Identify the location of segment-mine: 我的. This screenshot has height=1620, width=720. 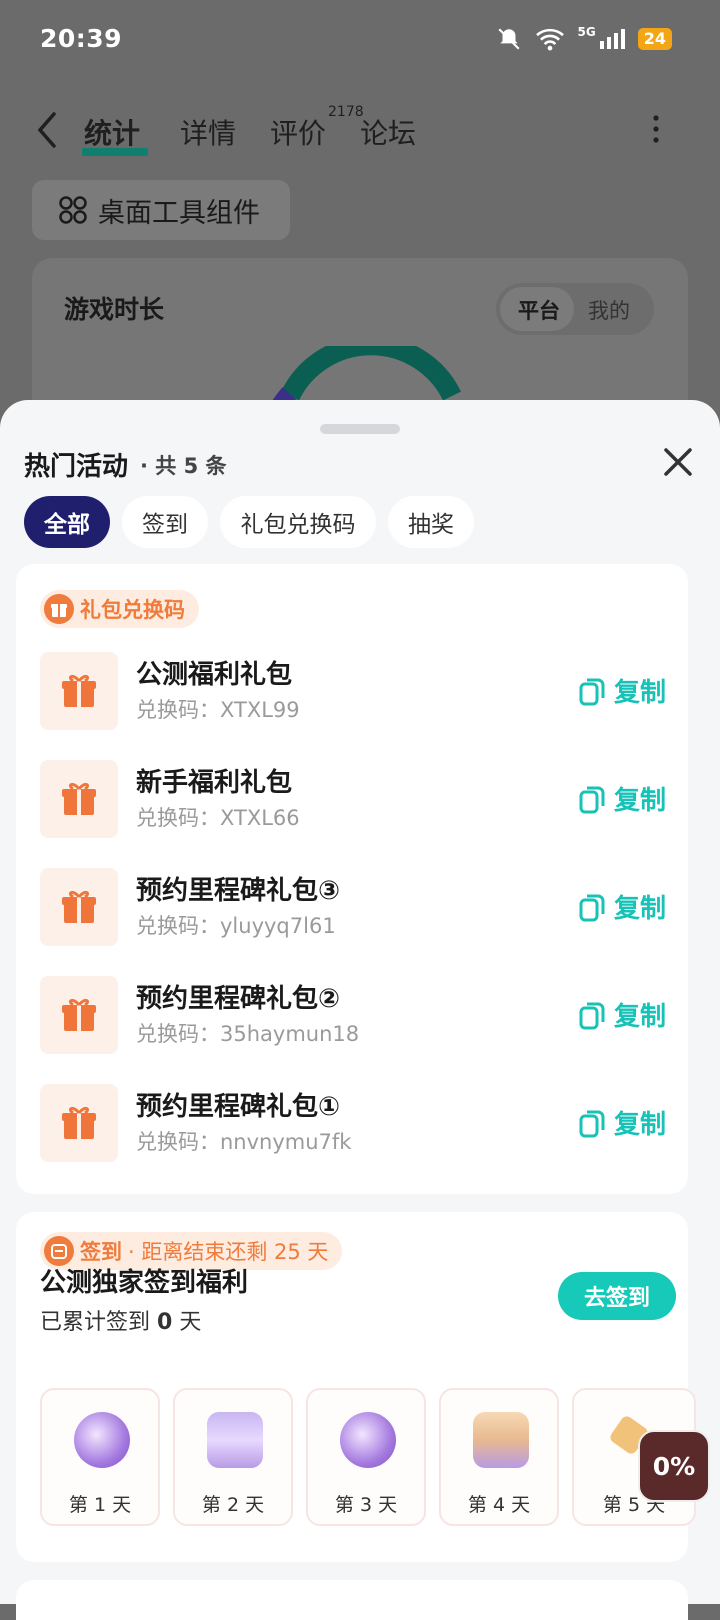
(609, 310).